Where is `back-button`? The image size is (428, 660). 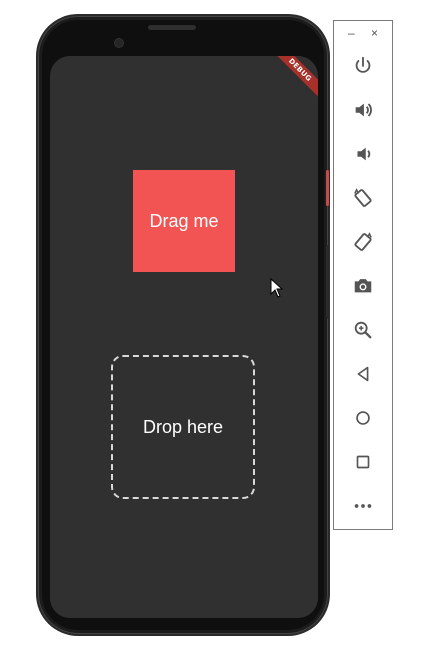 back-button is located at coordinates (363, 374).